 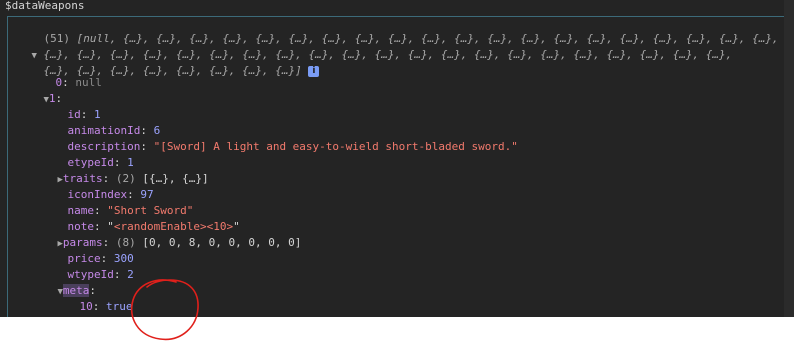 I want to click on meta-randomEnable: randomEnable: true, so click(x=126, y=308).